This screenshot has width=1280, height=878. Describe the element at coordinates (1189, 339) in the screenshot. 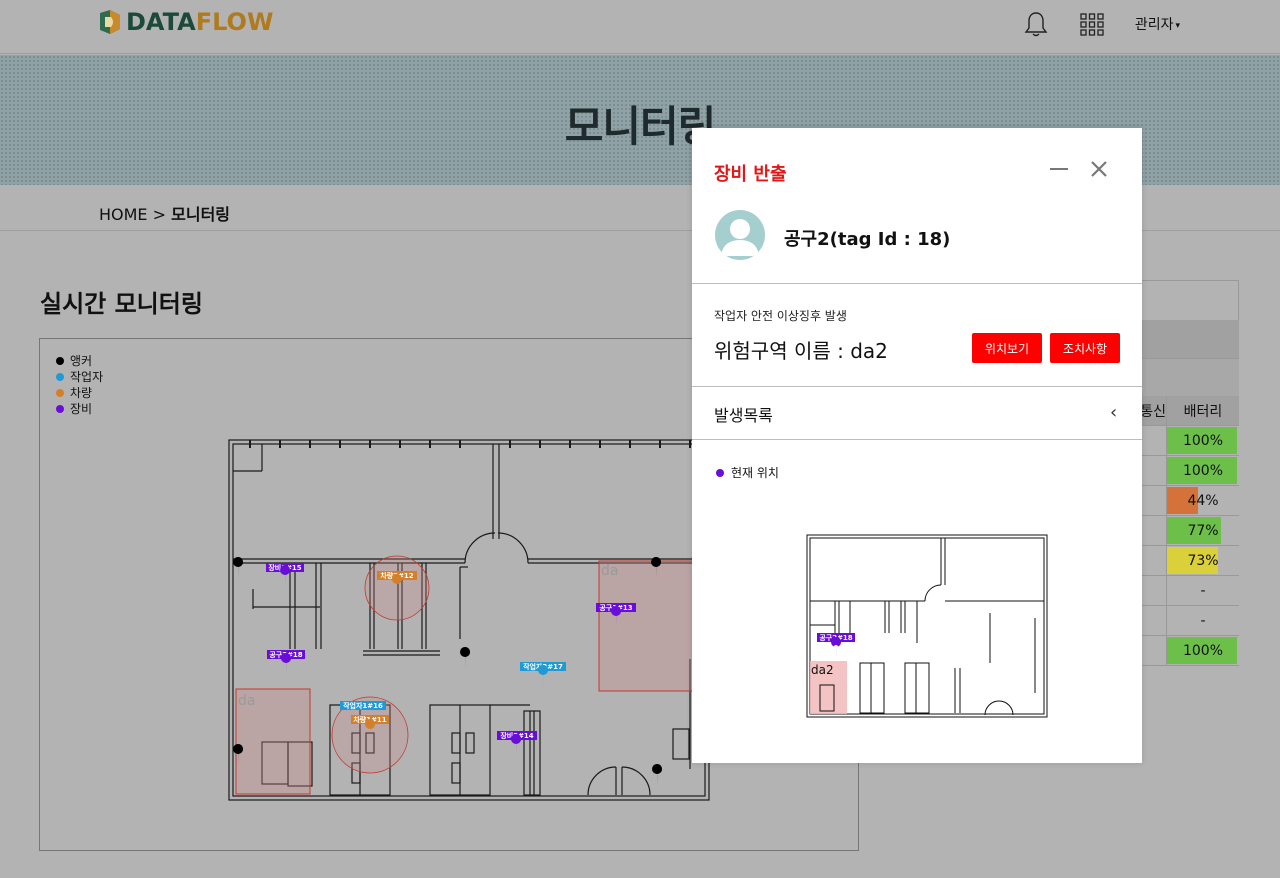

I see `table-group-row` at that location.